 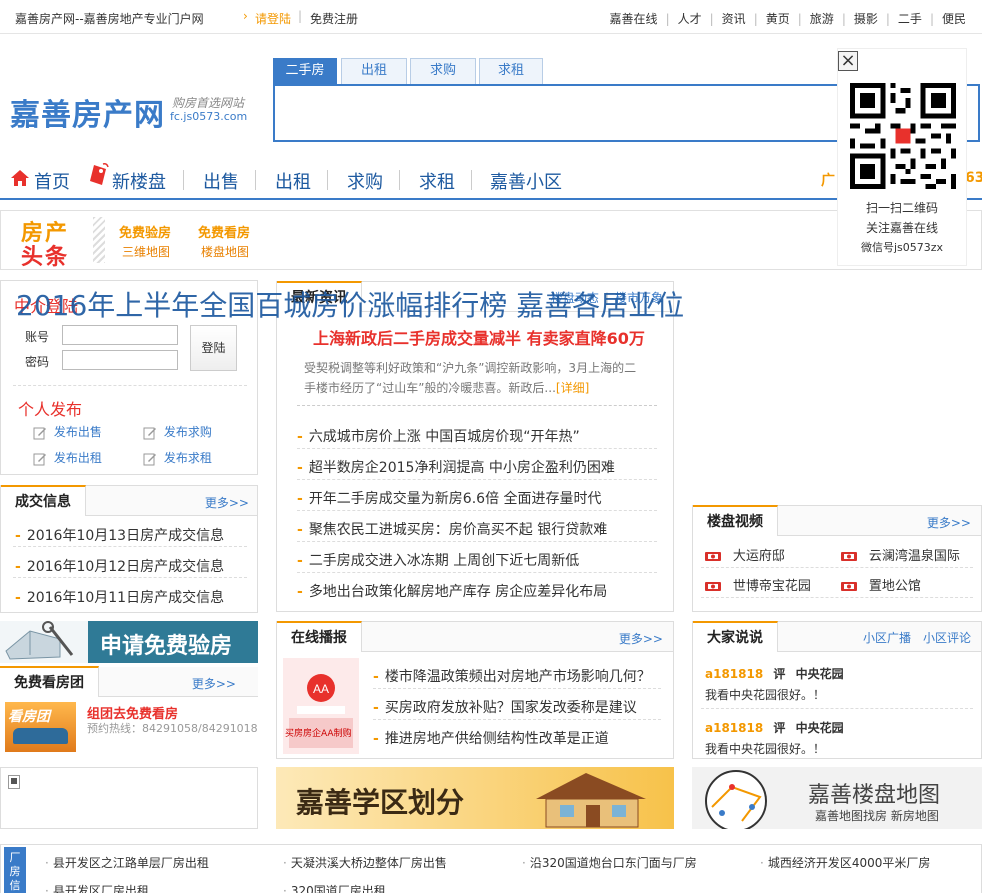 What do you see at coordinates (641, 638) in the screenshot?
I see `broadcast-more-link: 更多>>` at bounding box center [641, 638].